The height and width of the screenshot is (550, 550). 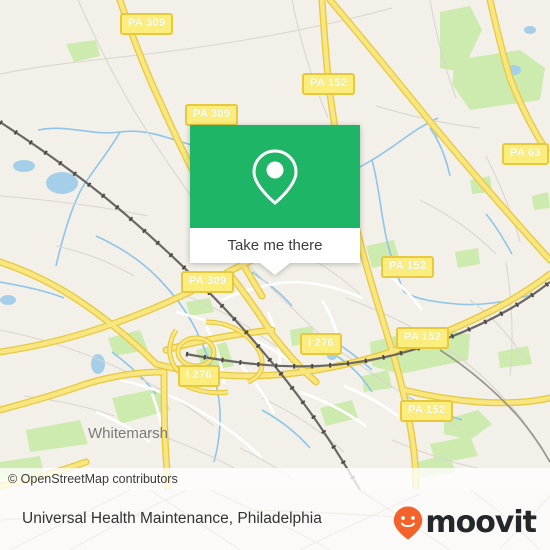 What do you see at coordinates (212, 115) in the screenshot?
I see `route-shield-pa-309-upper: PA 309` at bounding box center [212, 115].